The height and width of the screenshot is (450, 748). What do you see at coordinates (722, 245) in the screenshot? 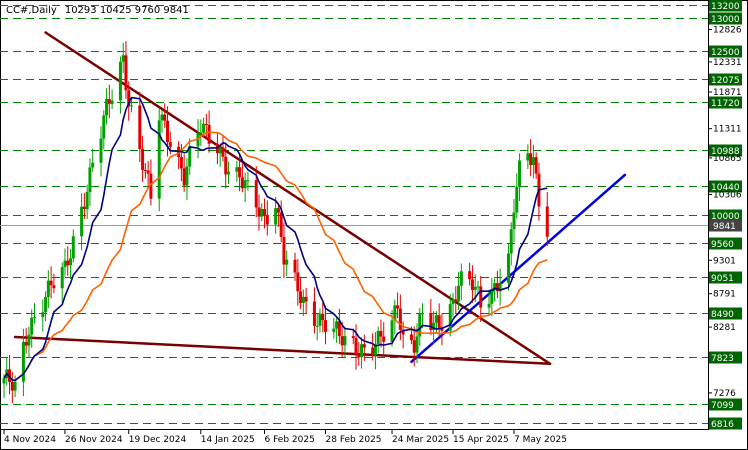
I see `level-label: 9560` at bounding box center [722, 245].